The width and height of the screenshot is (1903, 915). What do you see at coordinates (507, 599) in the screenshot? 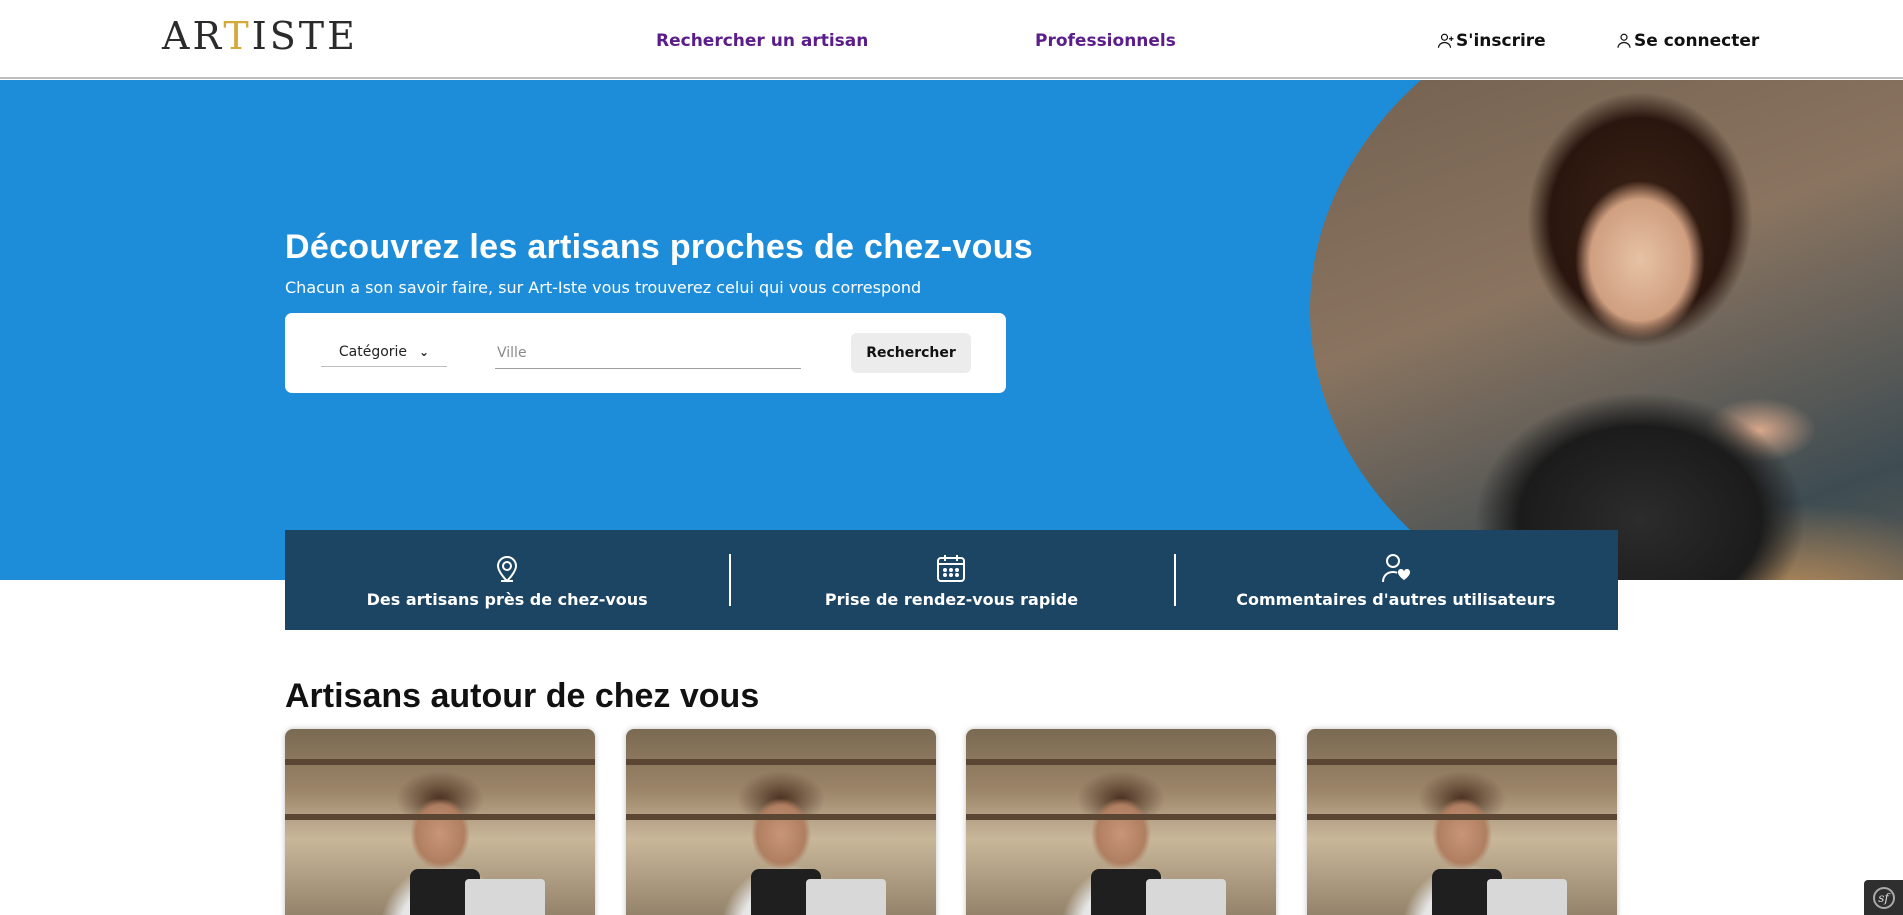
I see `feature-label: Des artisans près de chez-vous` at bounding box center [507, 599].